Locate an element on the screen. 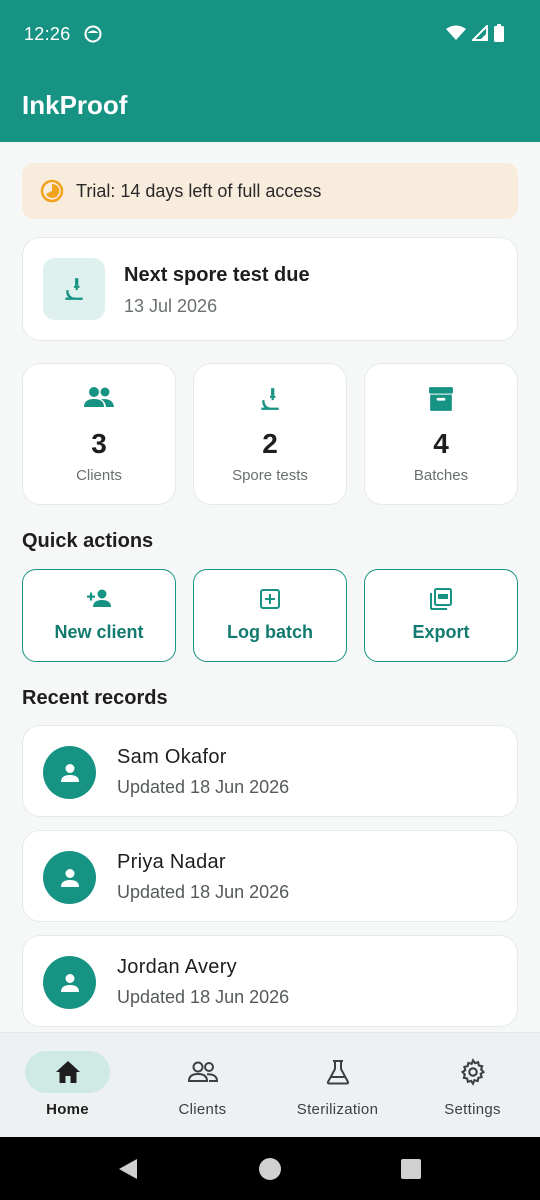 This screenshot has width=540, height=1200. nav-settings: Settings is located at coordinates (472, 1085).